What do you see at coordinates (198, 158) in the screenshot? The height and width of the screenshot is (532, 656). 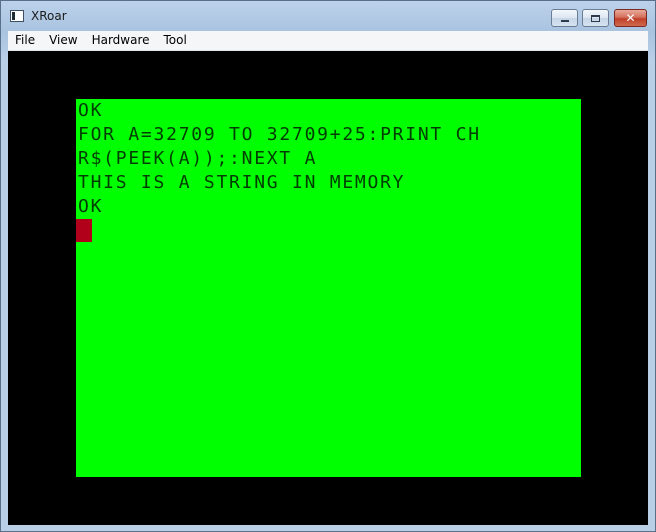 I see `screen-line: R$(PEEK(A));:NEXT A` at bounding box center [198, 158].